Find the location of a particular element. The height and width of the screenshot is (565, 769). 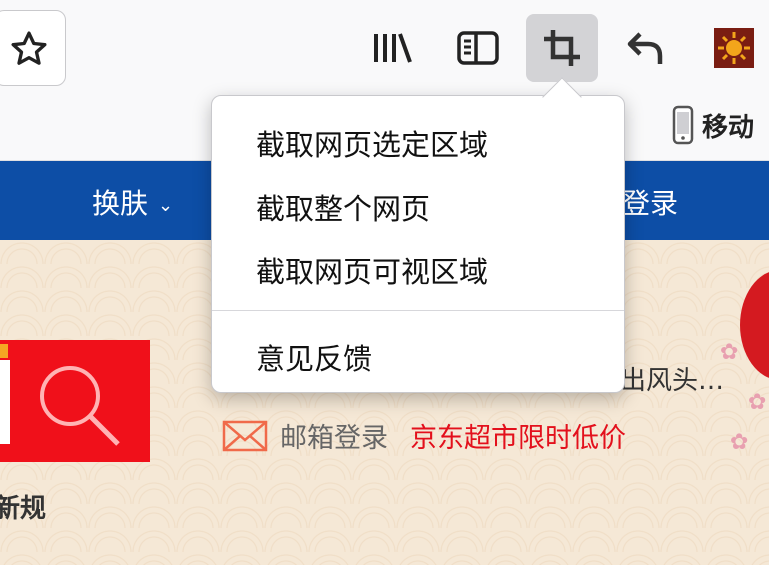

skin-label: 换肤 is located at coordinates (120, 203).